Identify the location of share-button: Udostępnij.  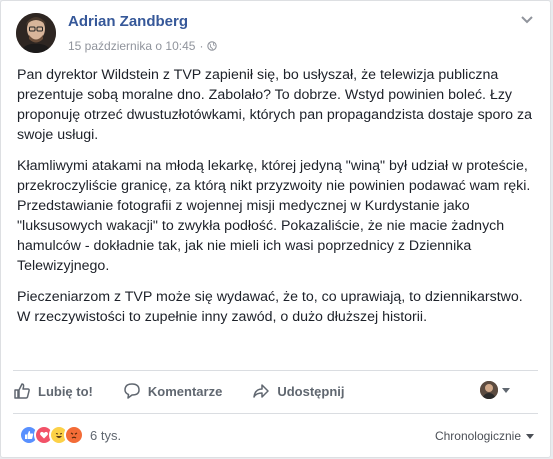
(298, 391).